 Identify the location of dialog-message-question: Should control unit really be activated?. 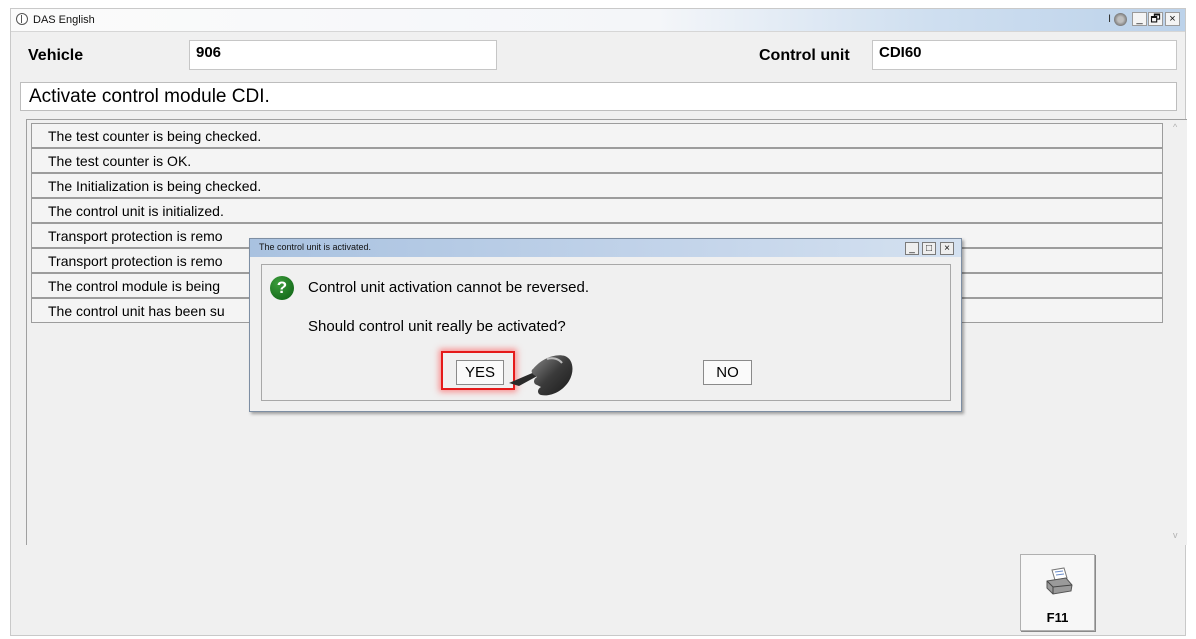
(437, 326).